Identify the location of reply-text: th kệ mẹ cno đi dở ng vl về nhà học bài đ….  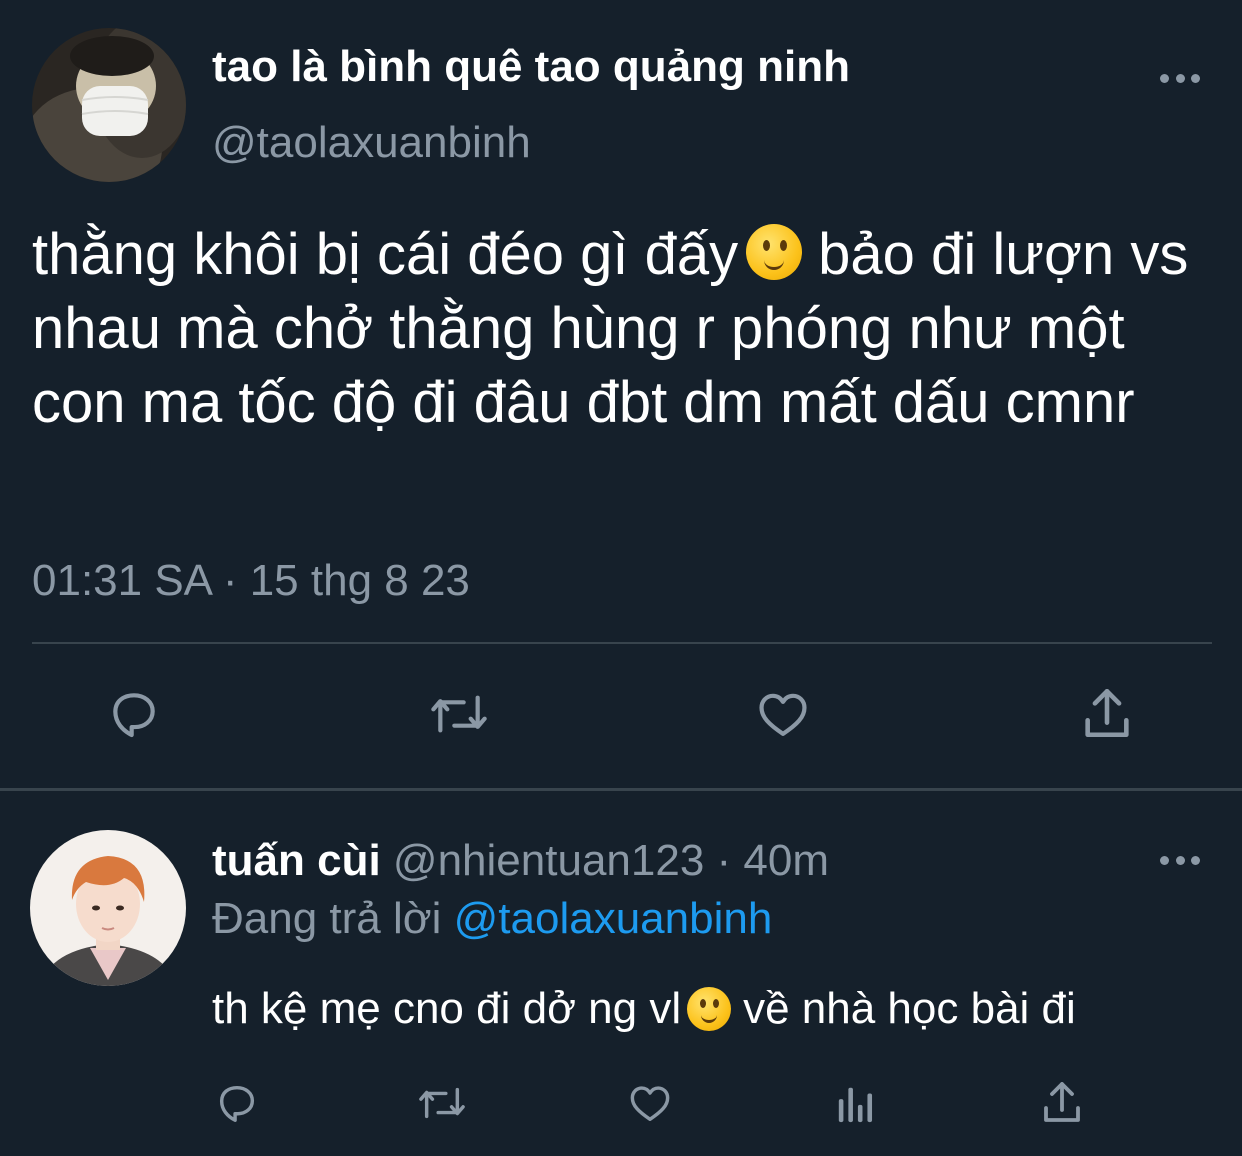
(644, 1009).